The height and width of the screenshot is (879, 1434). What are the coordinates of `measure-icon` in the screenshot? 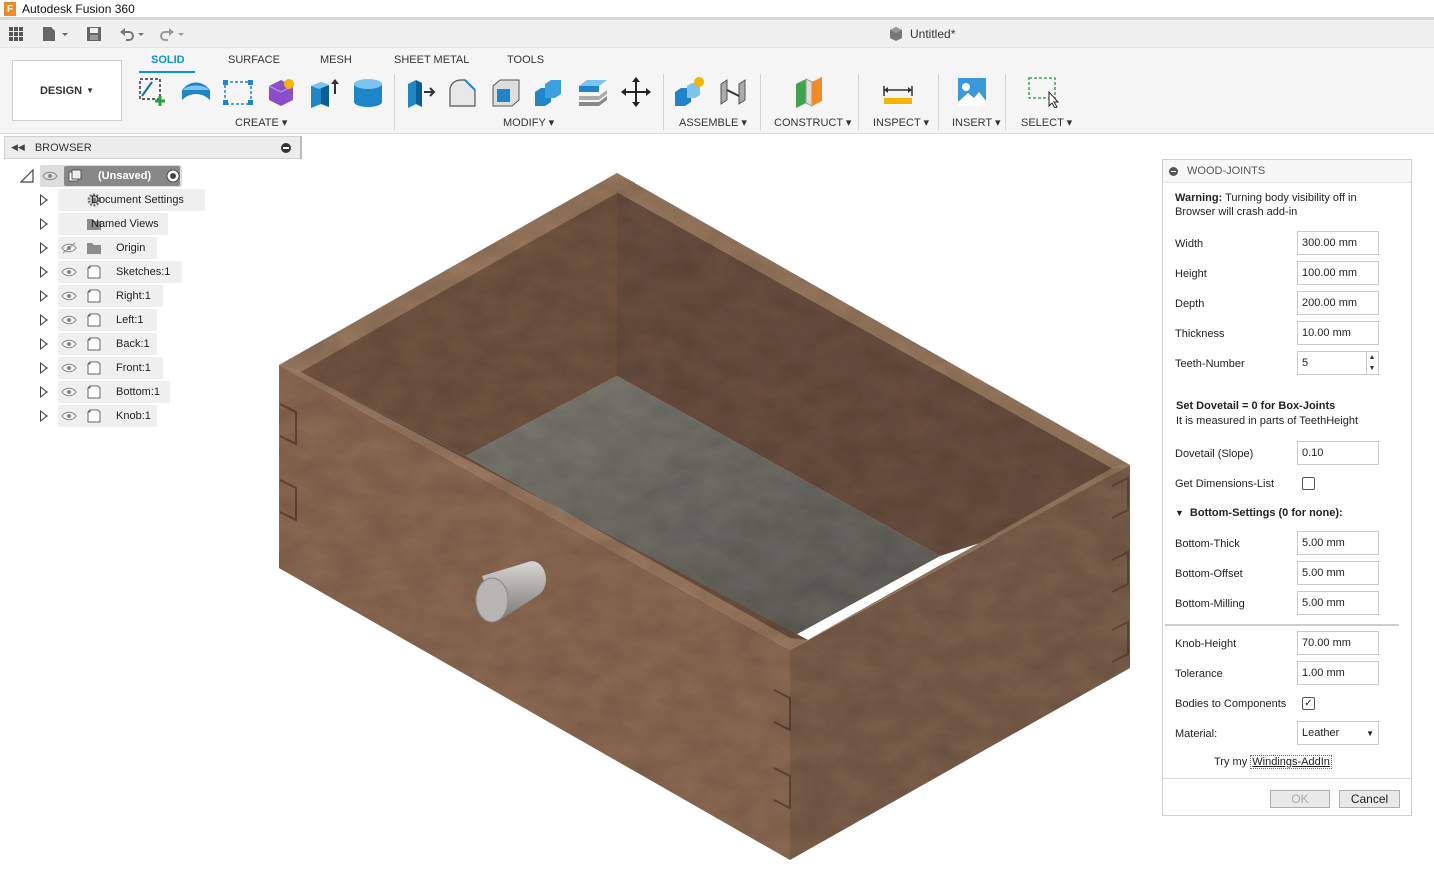 It's located at (898, 92).